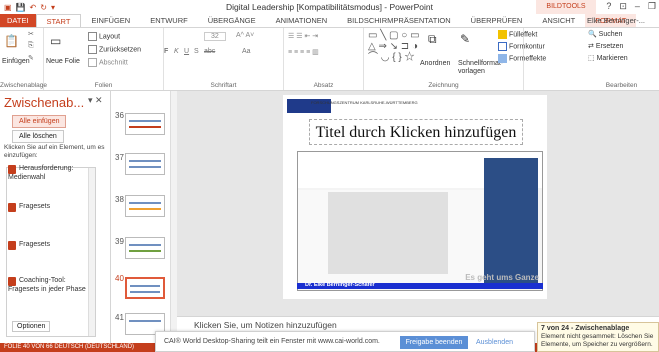 The image size is (659, 352). What do you see at coordinates (114, 49) in the screenshot?
I see `reset-button: Zurücksetzen` at bounding box center [114, 49].